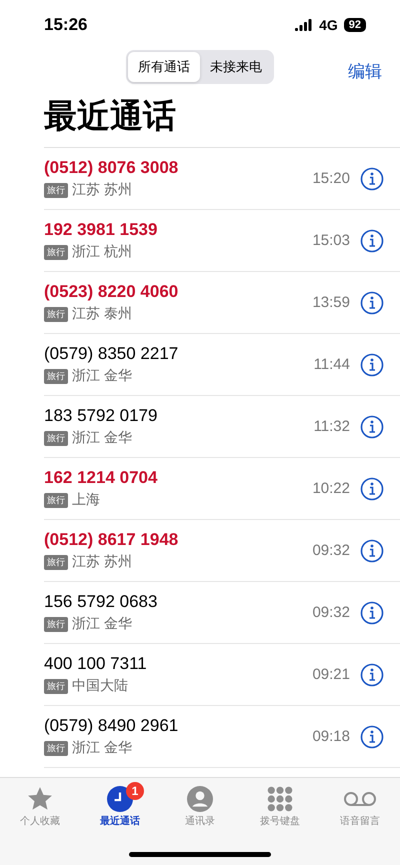 The width and height of the screenshot is (400, 865). Describe the element at coordinates (86, 500) in the screenshot. I see `location-text: 上海` at that location.